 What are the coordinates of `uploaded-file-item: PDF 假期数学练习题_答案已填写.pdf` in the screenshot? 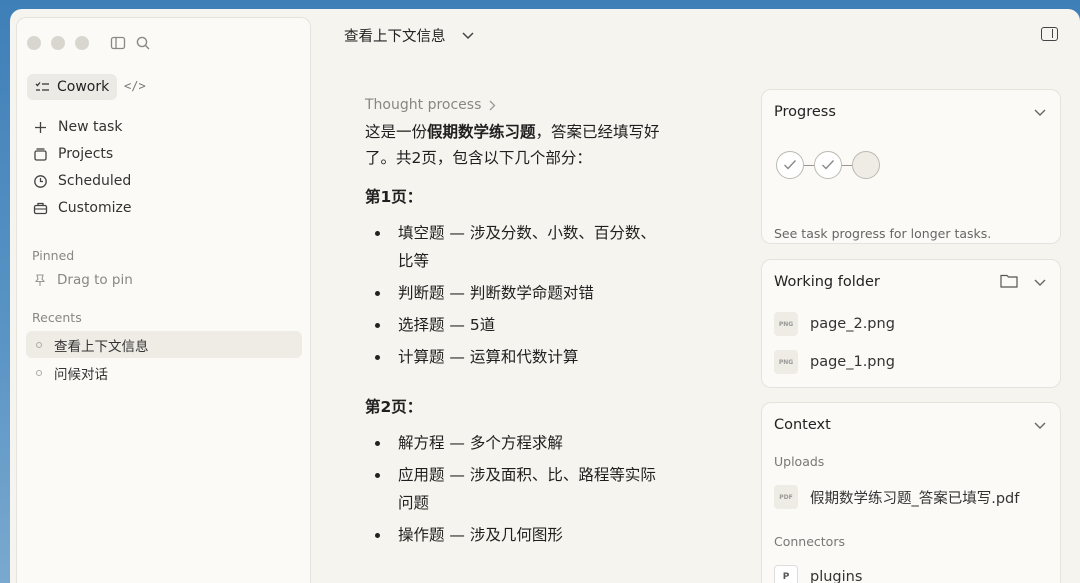 It's located at (896, 497).